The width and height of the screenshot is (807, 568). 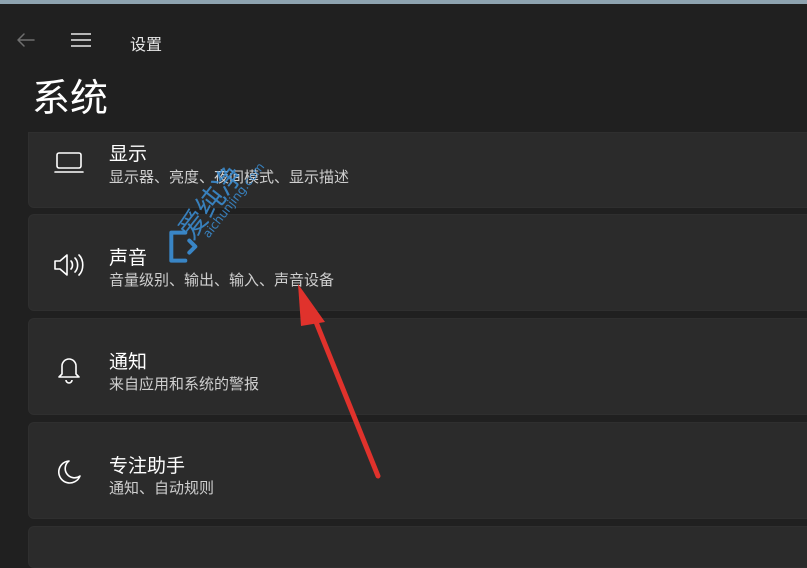 What do you see at coordinates (128, 362) in the screenshot?
I see `card-title: 通知` at bounding box center [128, 362].